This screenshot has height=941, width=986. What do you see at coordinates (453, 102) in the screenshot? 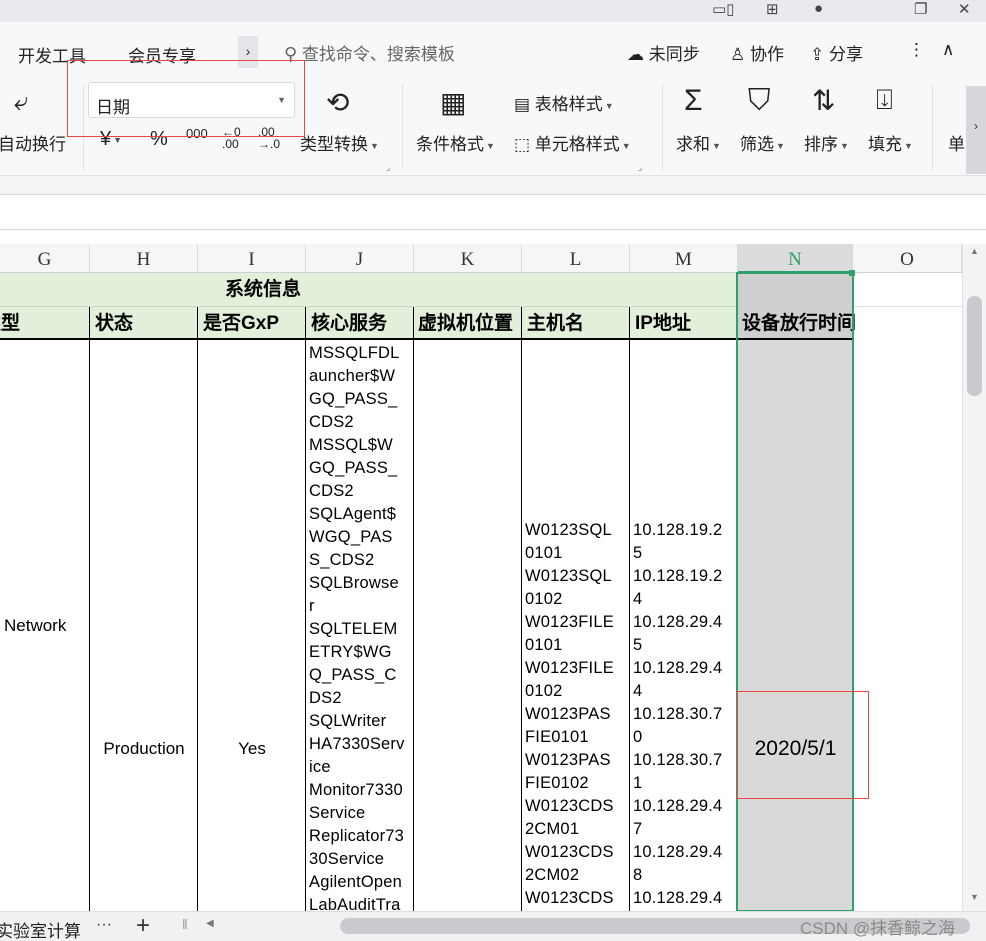
I see `conditional-format-icon: ▦` at bounding box center [453, 102].